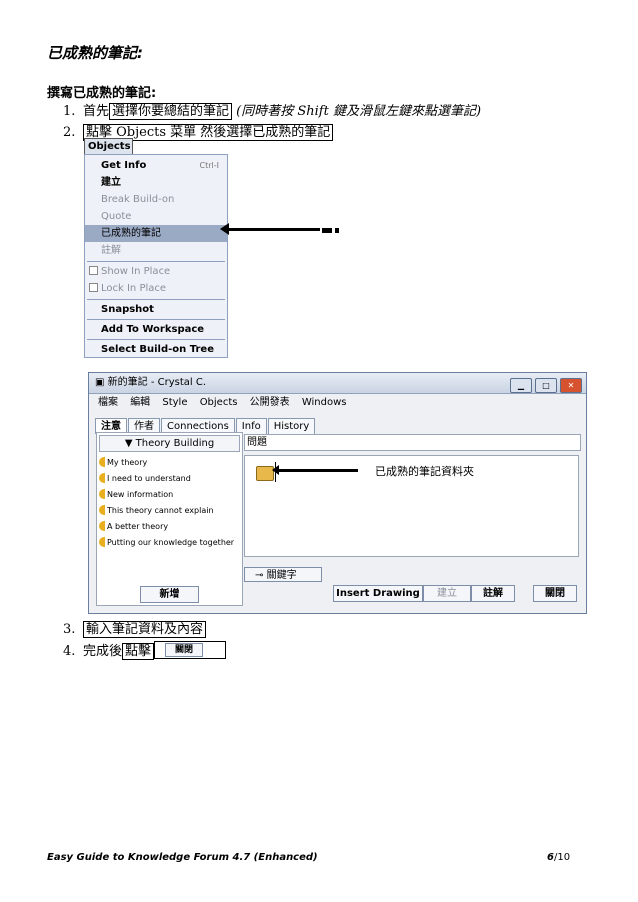 The image size is (638, 902). Describe the element at coordinates (283, 574) in the screenshot. I see `keyword-button: ⊸ 關鍵字` at that location.